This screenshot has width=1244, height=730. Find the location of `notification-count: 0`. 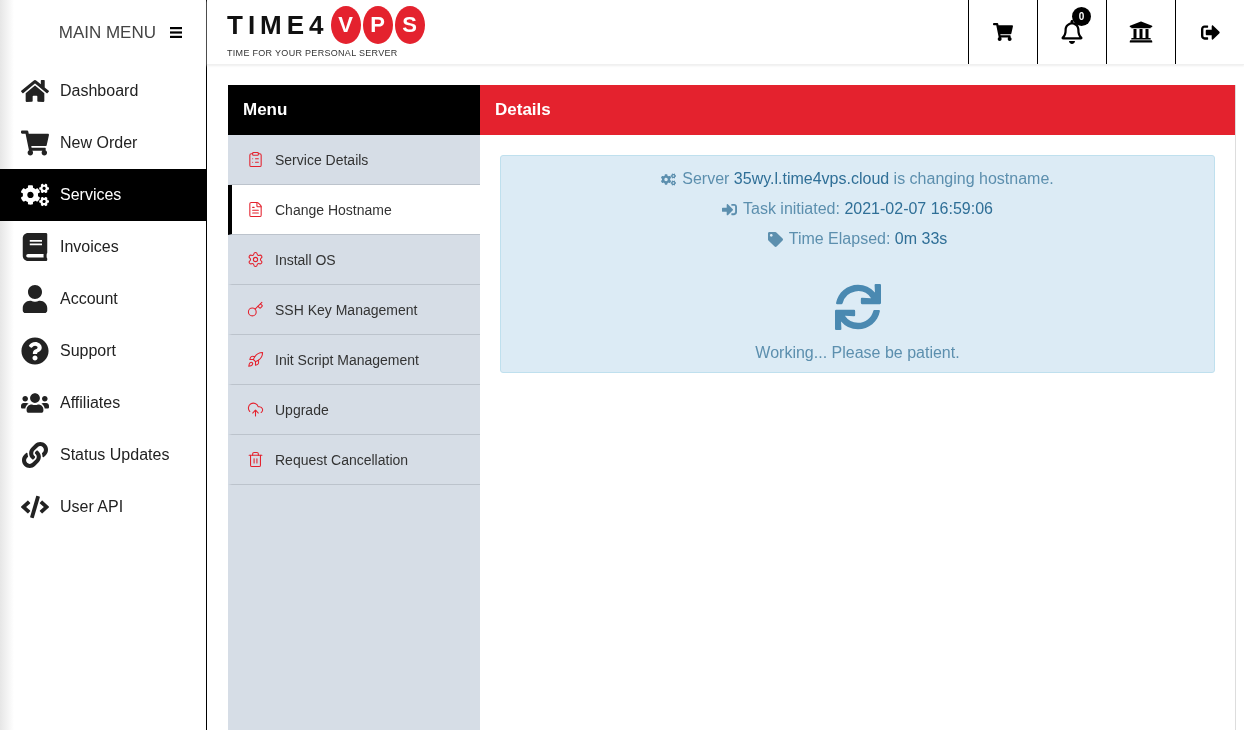

notification-count: 0 is located at coordinates (1081, 16).